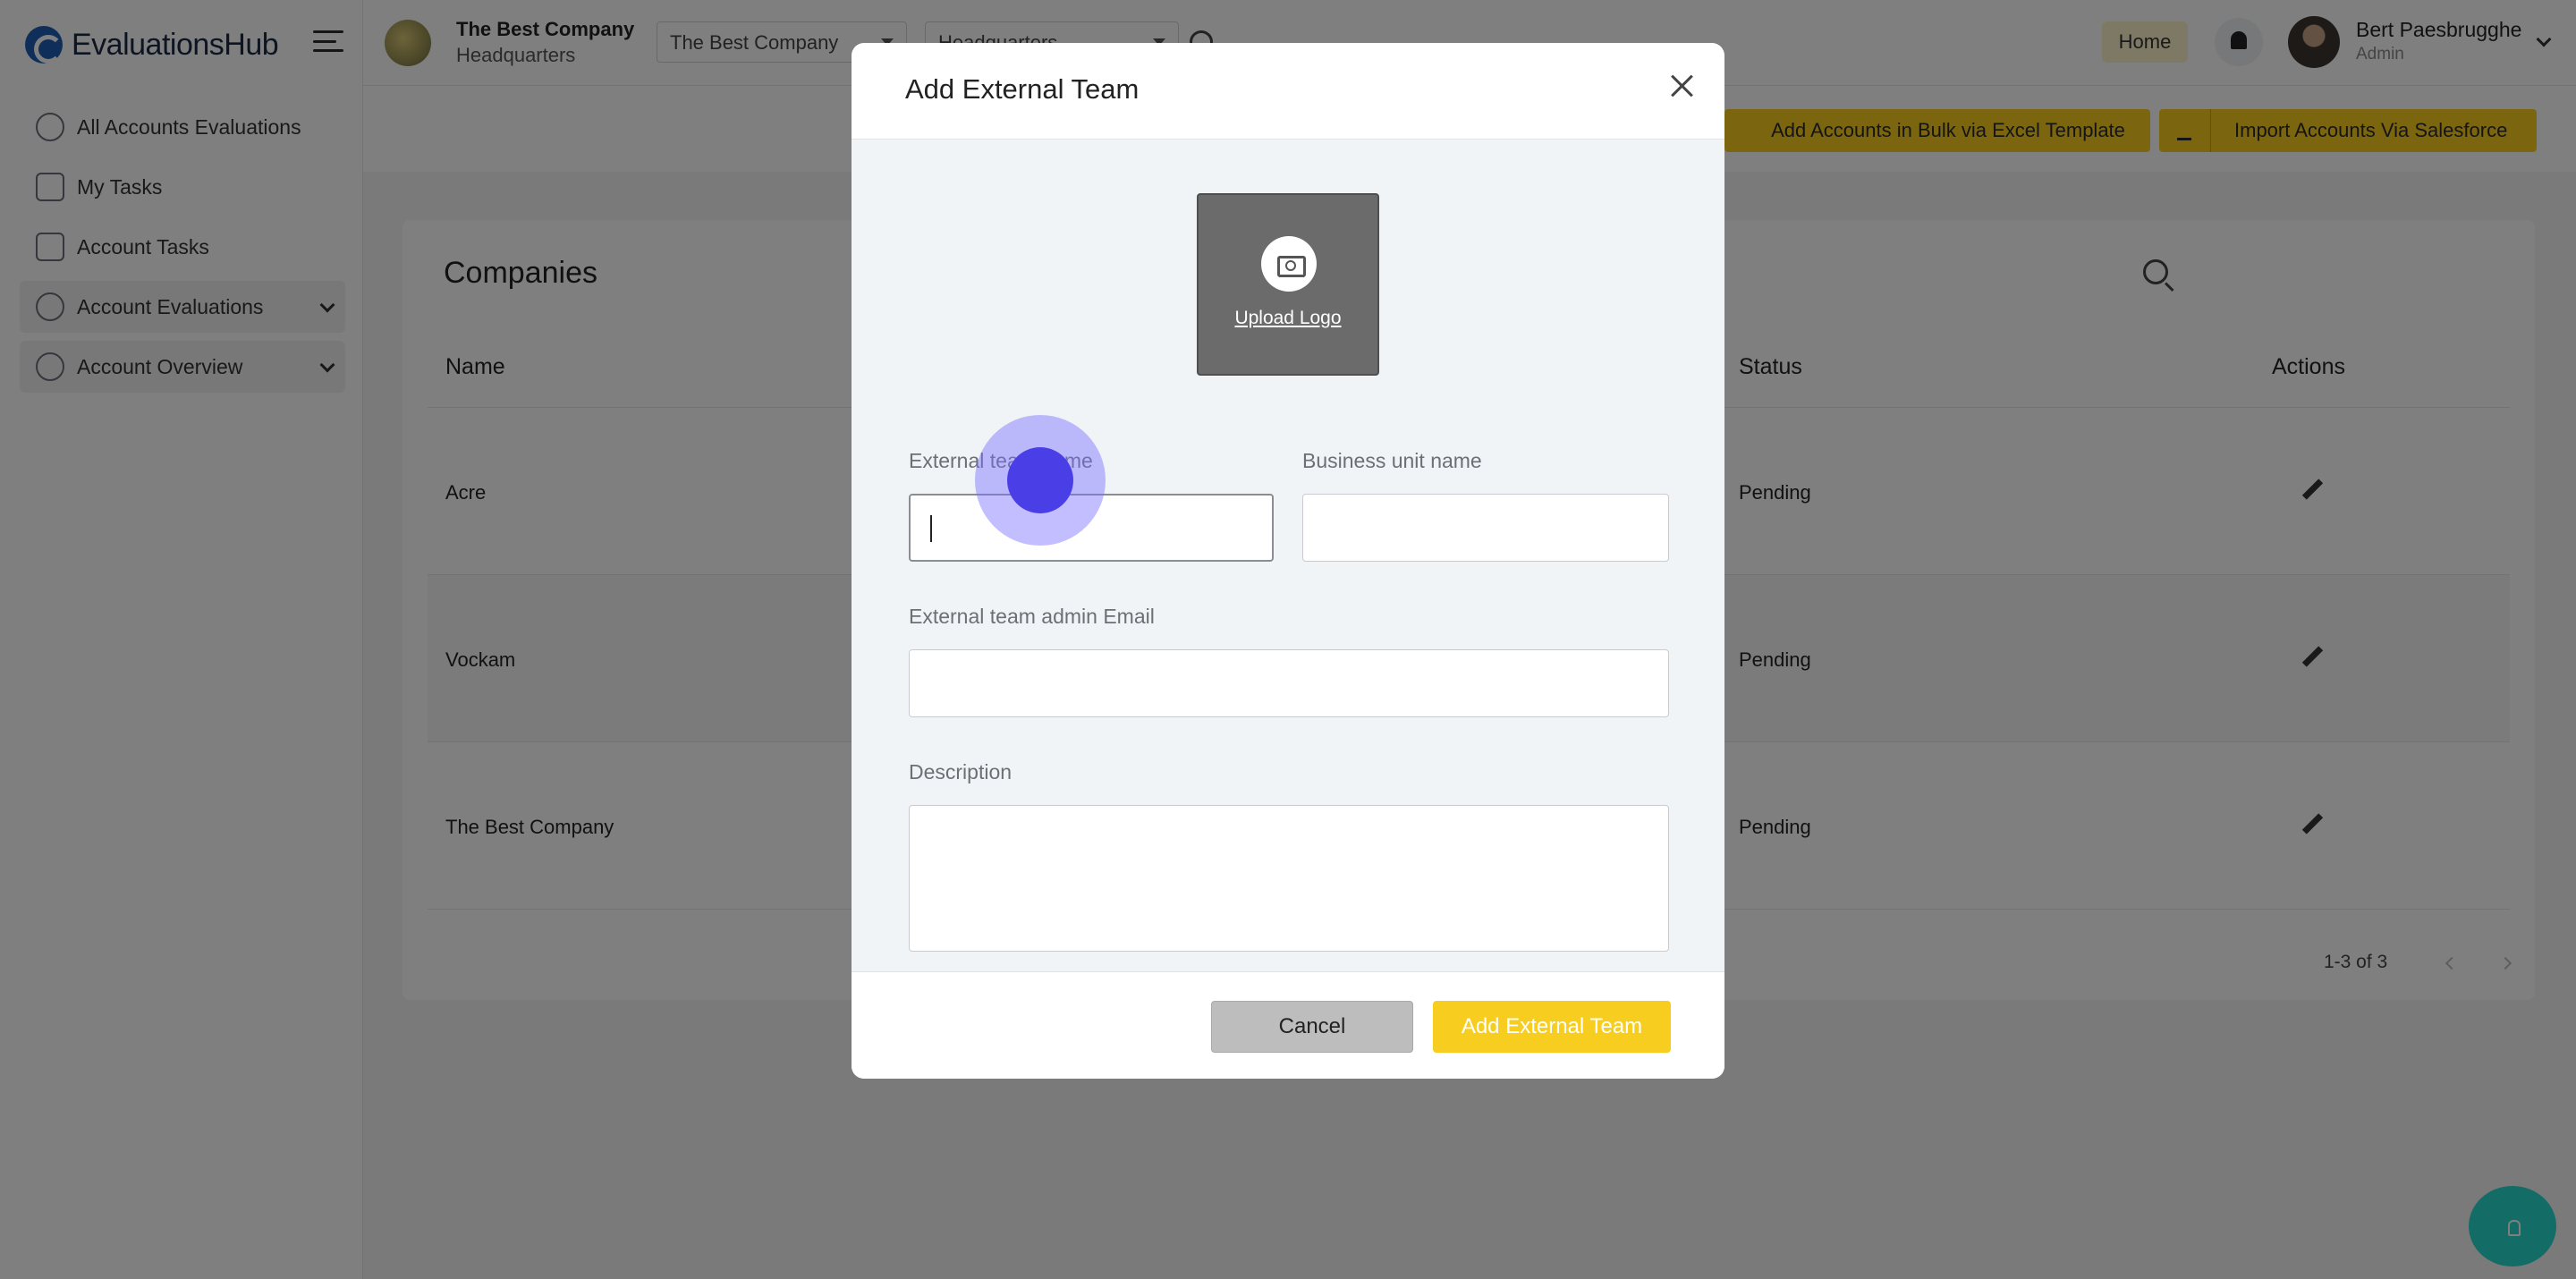  What do you see at coordinates (1040, 480) in the screenshot?
I see `click-indicator-dot` at bounding box center [1040, 480].